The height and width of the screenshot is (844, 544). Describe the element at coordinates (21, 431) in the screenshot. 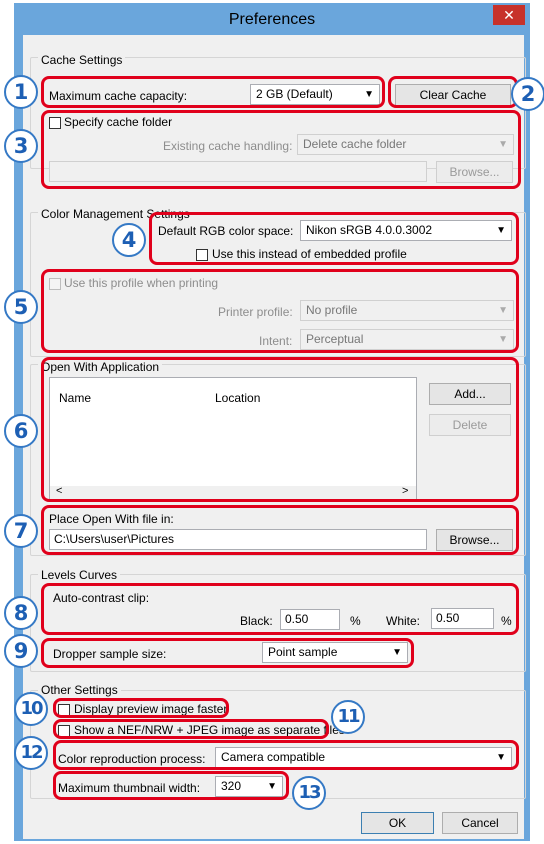

I see `callout-6: 6` at that location.